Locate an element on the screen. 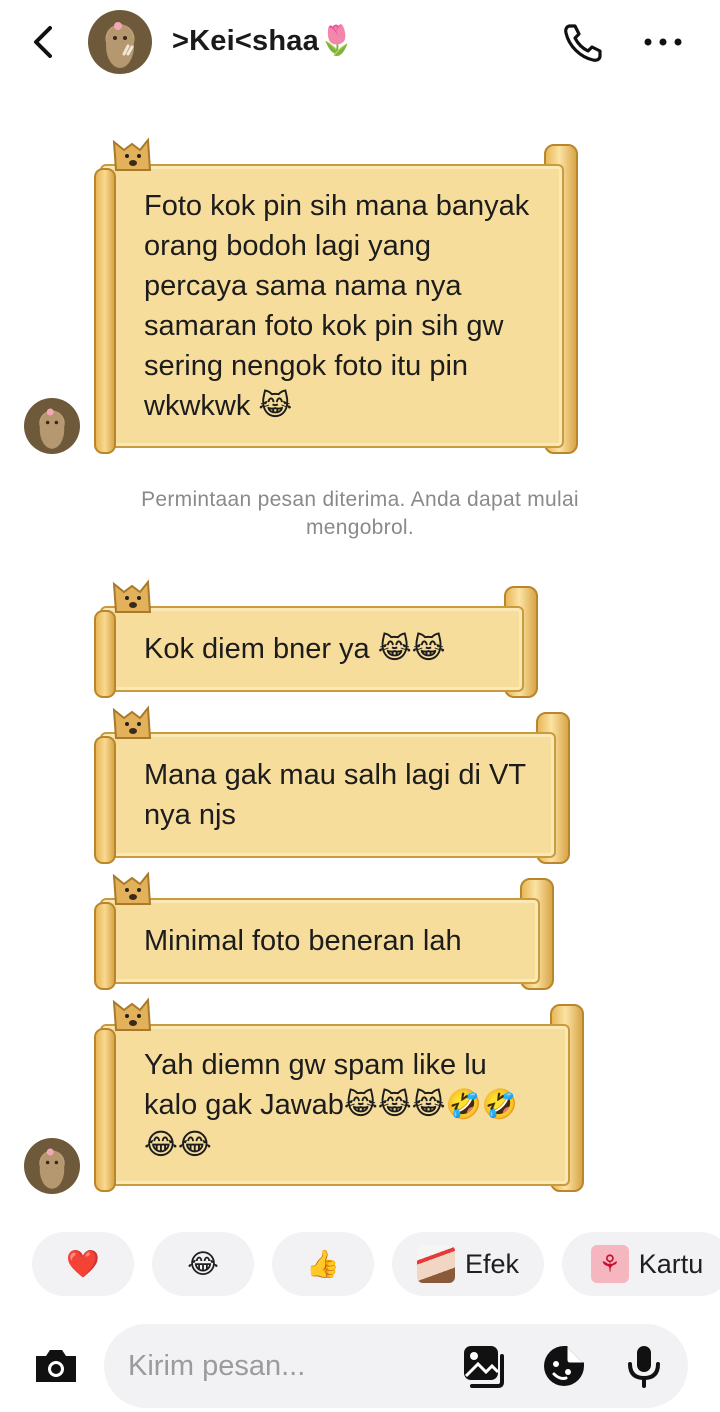 This screenshot has width=720, height=1412. laughing-emoji-icon: 😂 is located at coordinates (203, 1263).